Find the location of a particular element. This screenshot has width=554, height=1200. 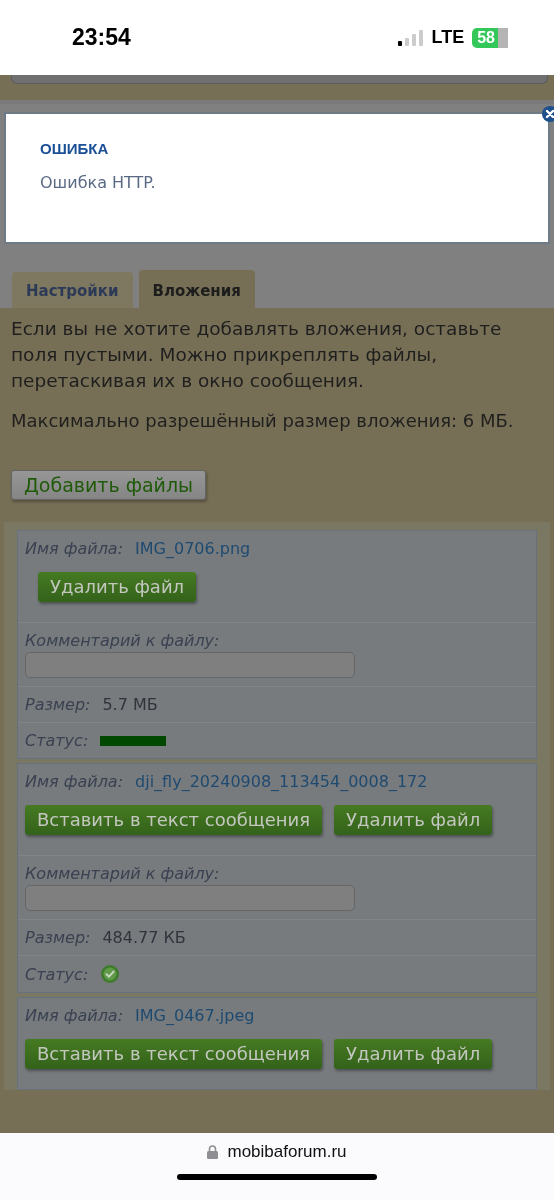

network-label: LTE is located at coordinates (448, 37).